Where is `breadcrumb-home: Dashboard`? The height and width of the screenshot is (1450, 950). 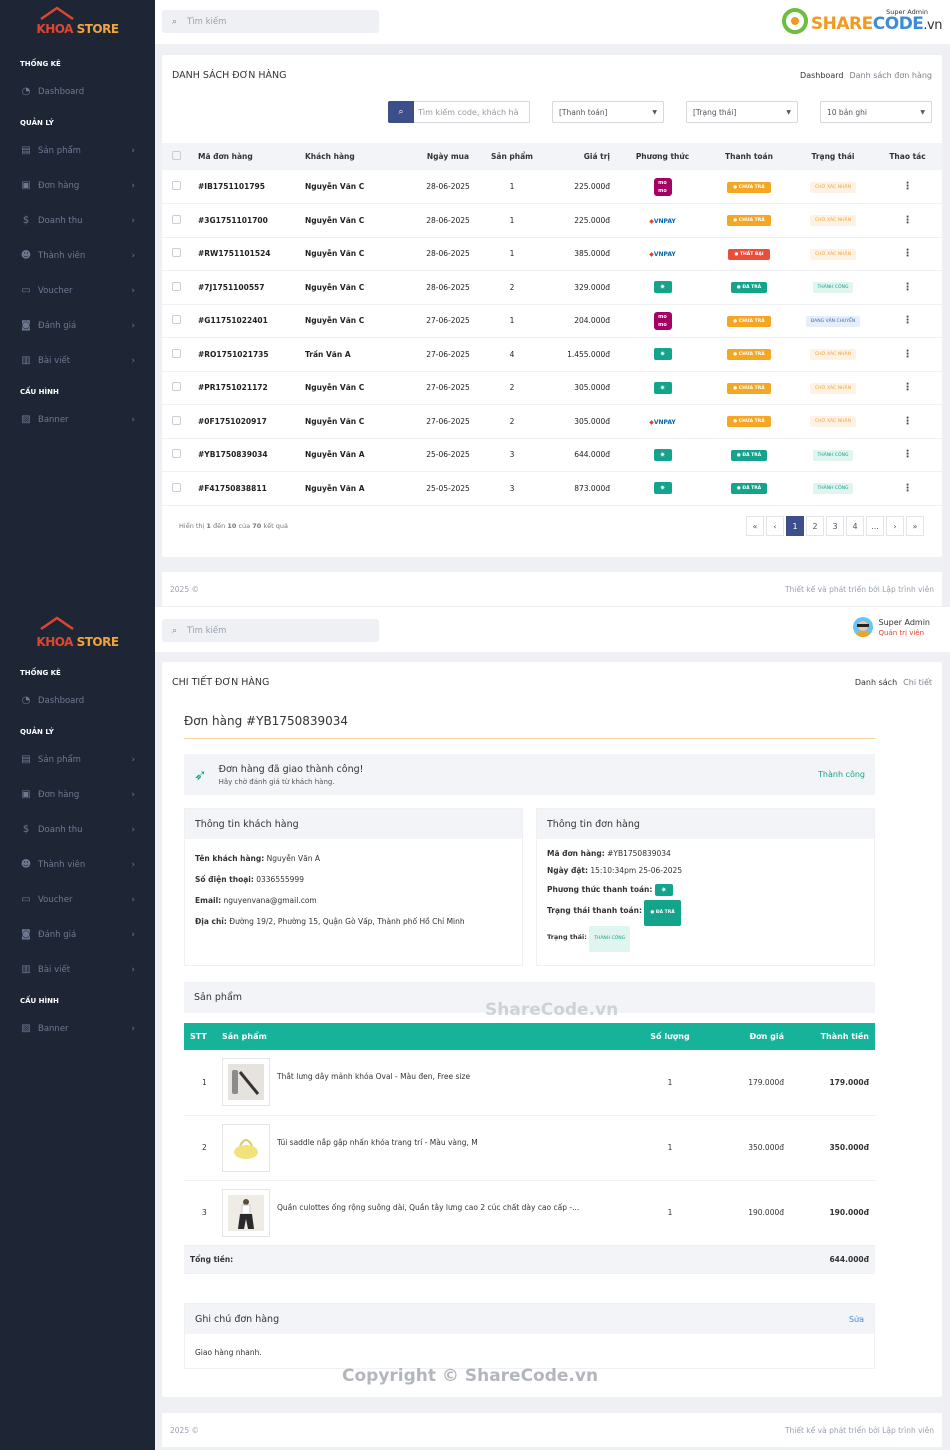
breadcrumb-home: Dashboard is located at coordinates (821, 75).